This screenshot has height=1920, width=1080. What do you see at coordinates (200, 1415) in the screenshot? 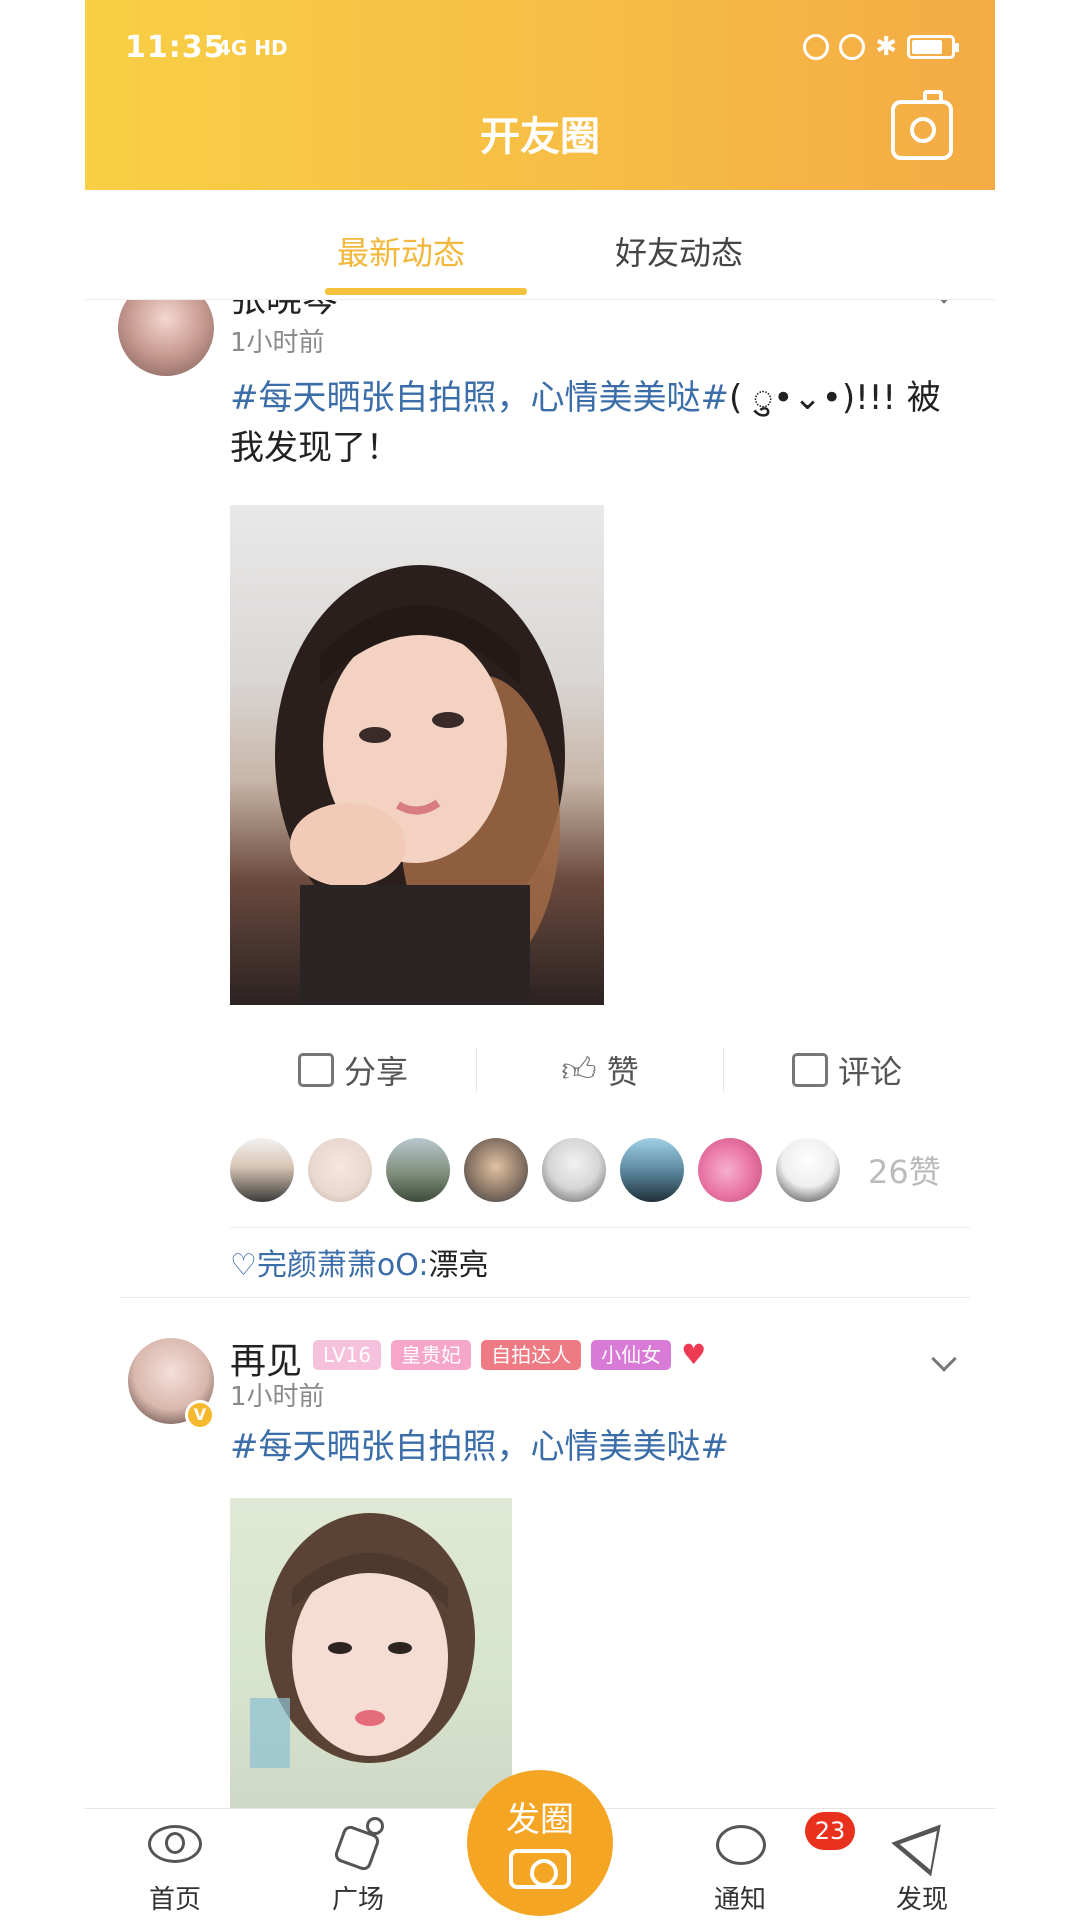
I see `verified-badge-icon: V` at bounding box center [200, 1415].